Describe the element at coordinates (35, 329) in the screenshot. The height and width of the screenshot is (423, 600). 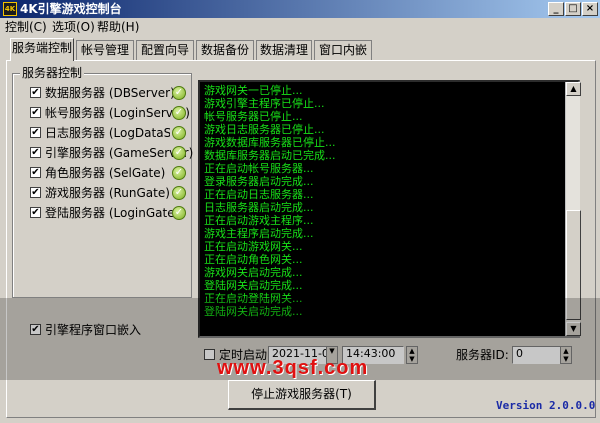
I see `embed-window-checkbox: ✔` at that location.